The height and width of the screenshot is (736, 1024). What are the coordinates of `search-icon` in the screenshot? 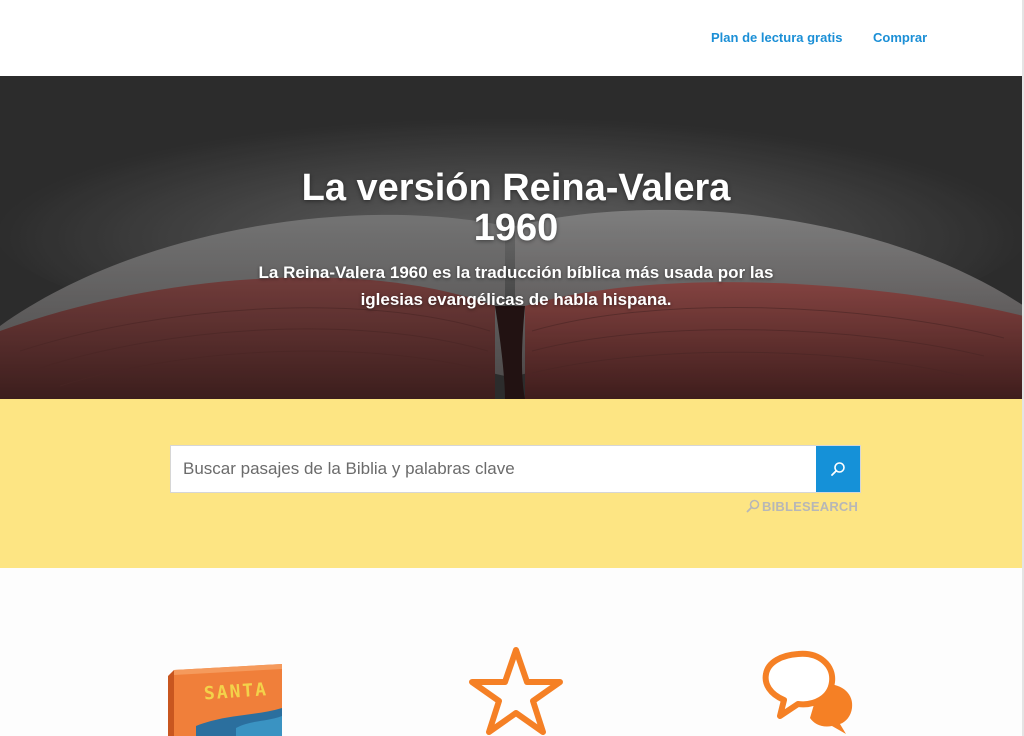 It's located at (838, 469).